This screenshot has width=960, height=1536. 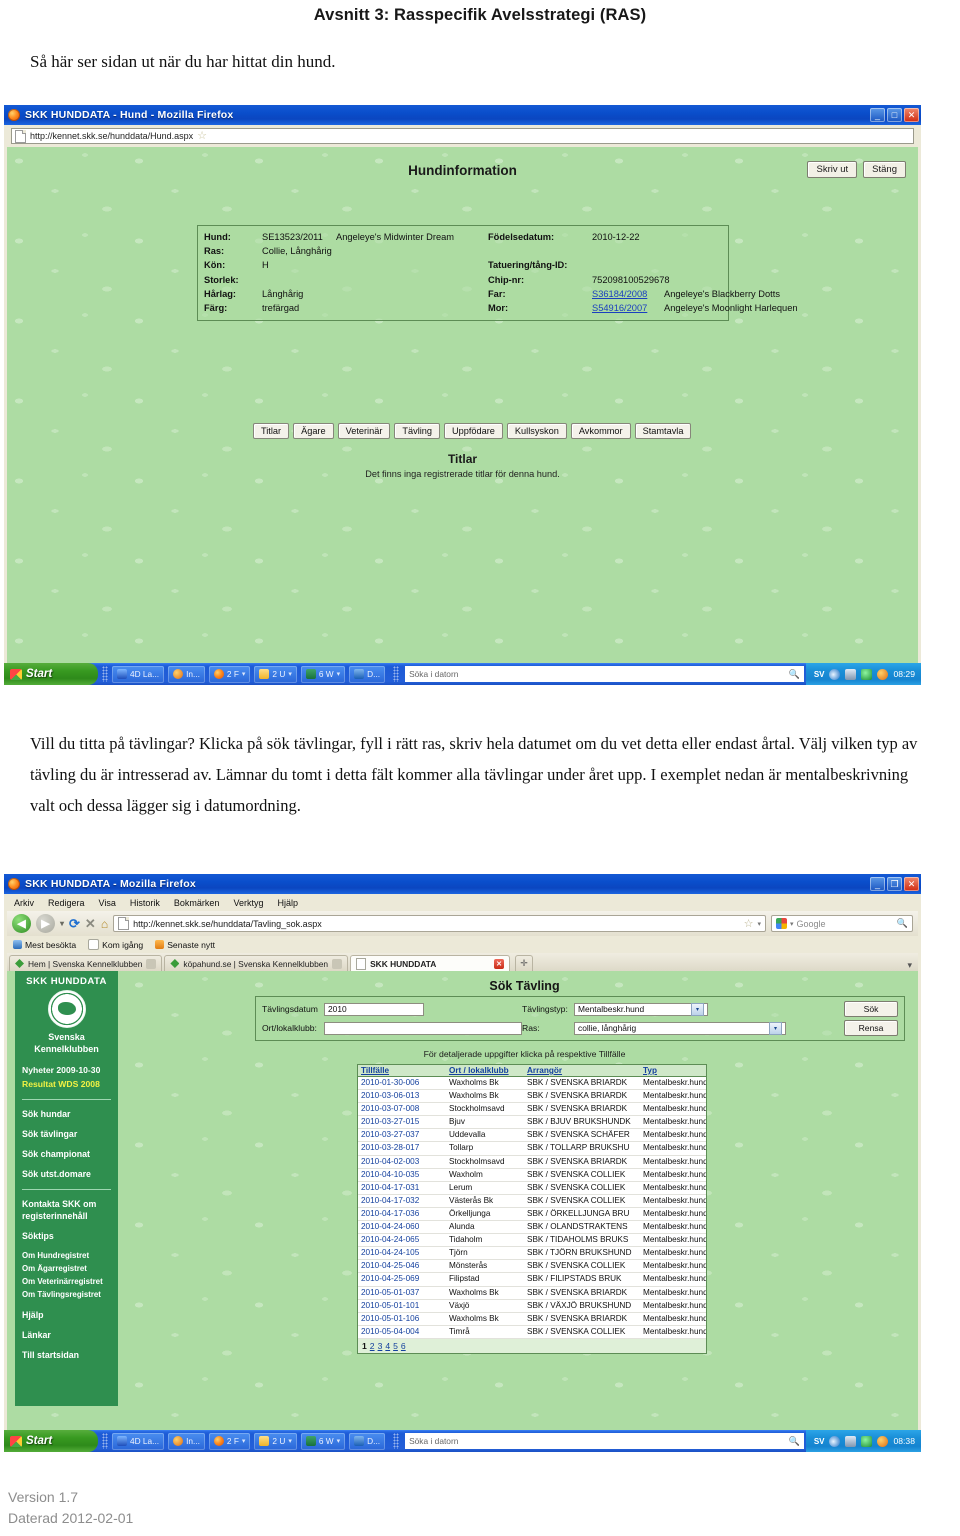 I want to click on sidebar-item-sok-championat: Sök championat, so click(x=66, y=1154).